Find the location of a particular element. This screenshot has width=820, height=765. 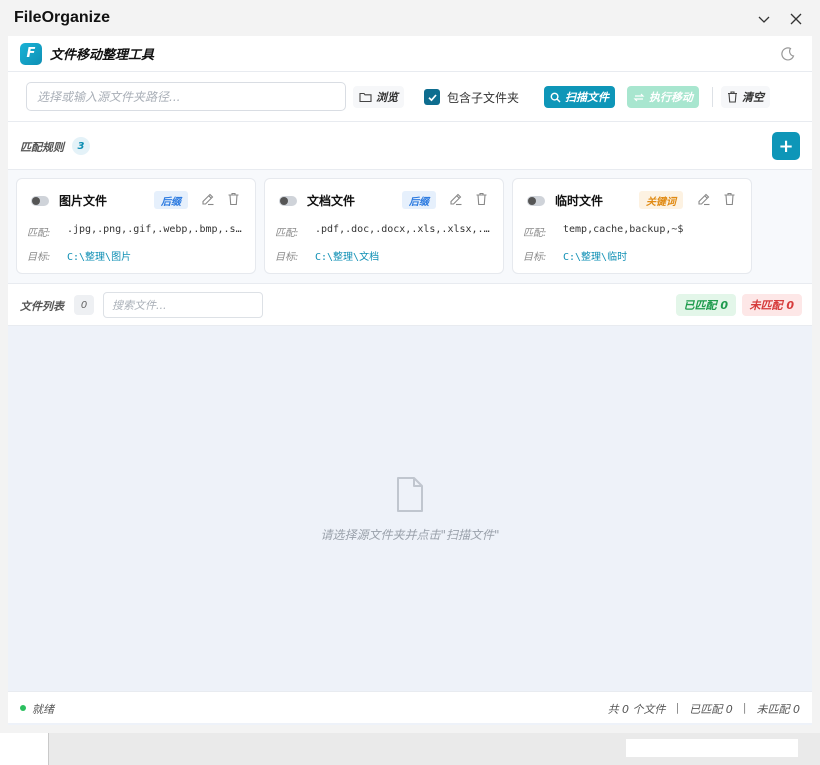

clear-button: 清空 is located at coordinates (745, 97).